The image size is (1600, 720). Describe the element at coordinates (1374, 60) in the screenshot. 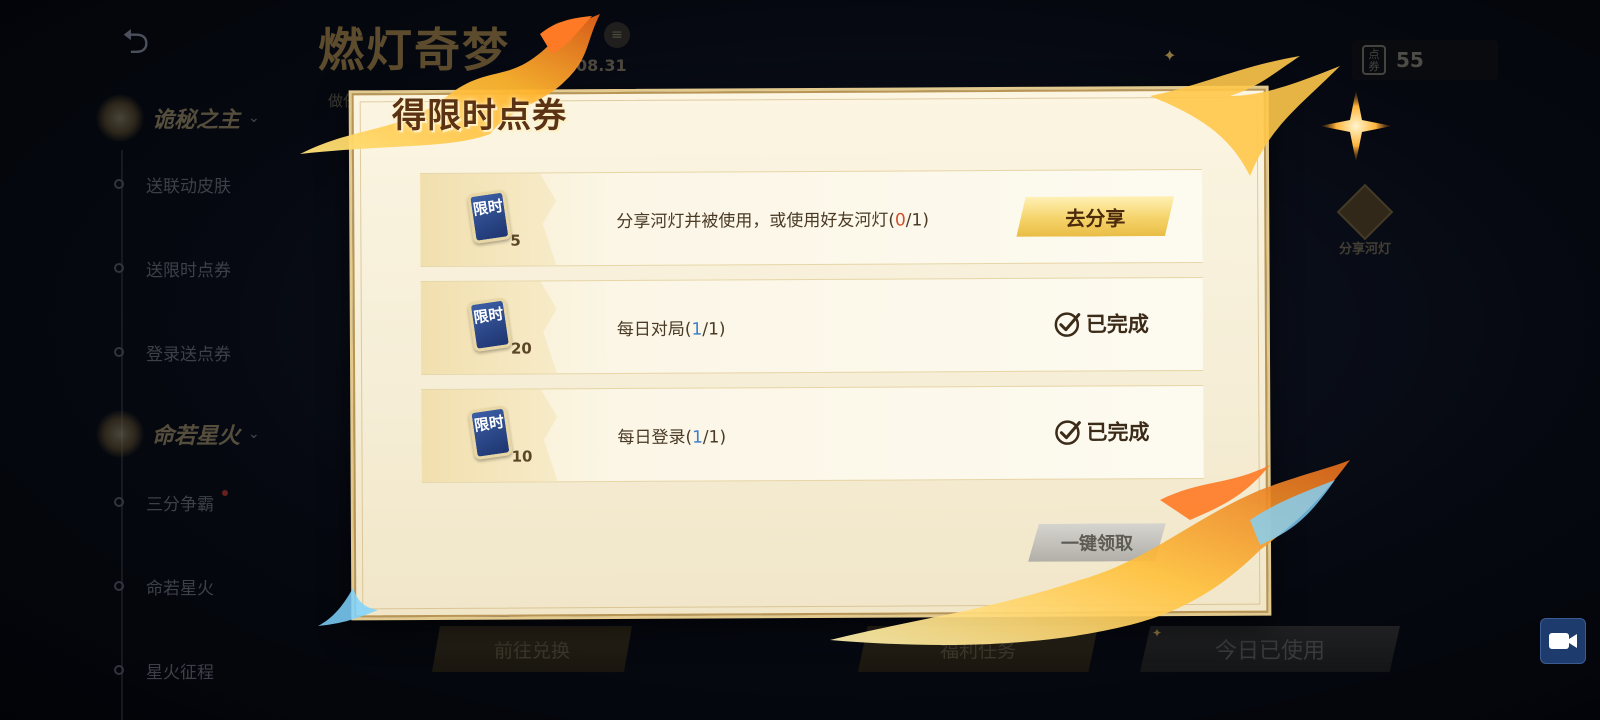

I see `ticket-icon: 点券` at that location.